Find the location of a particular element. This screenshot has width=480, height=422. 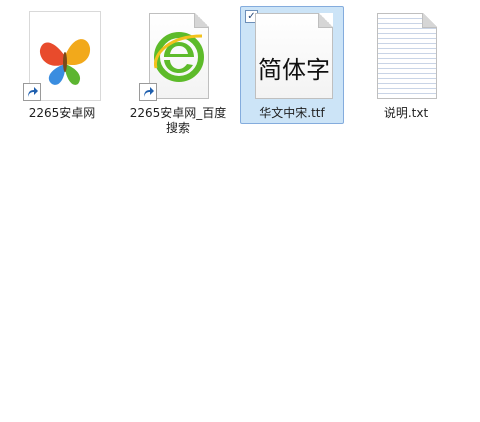

file-name: 2265安卓网_百度搜索 is located at coordinates (178, 120).